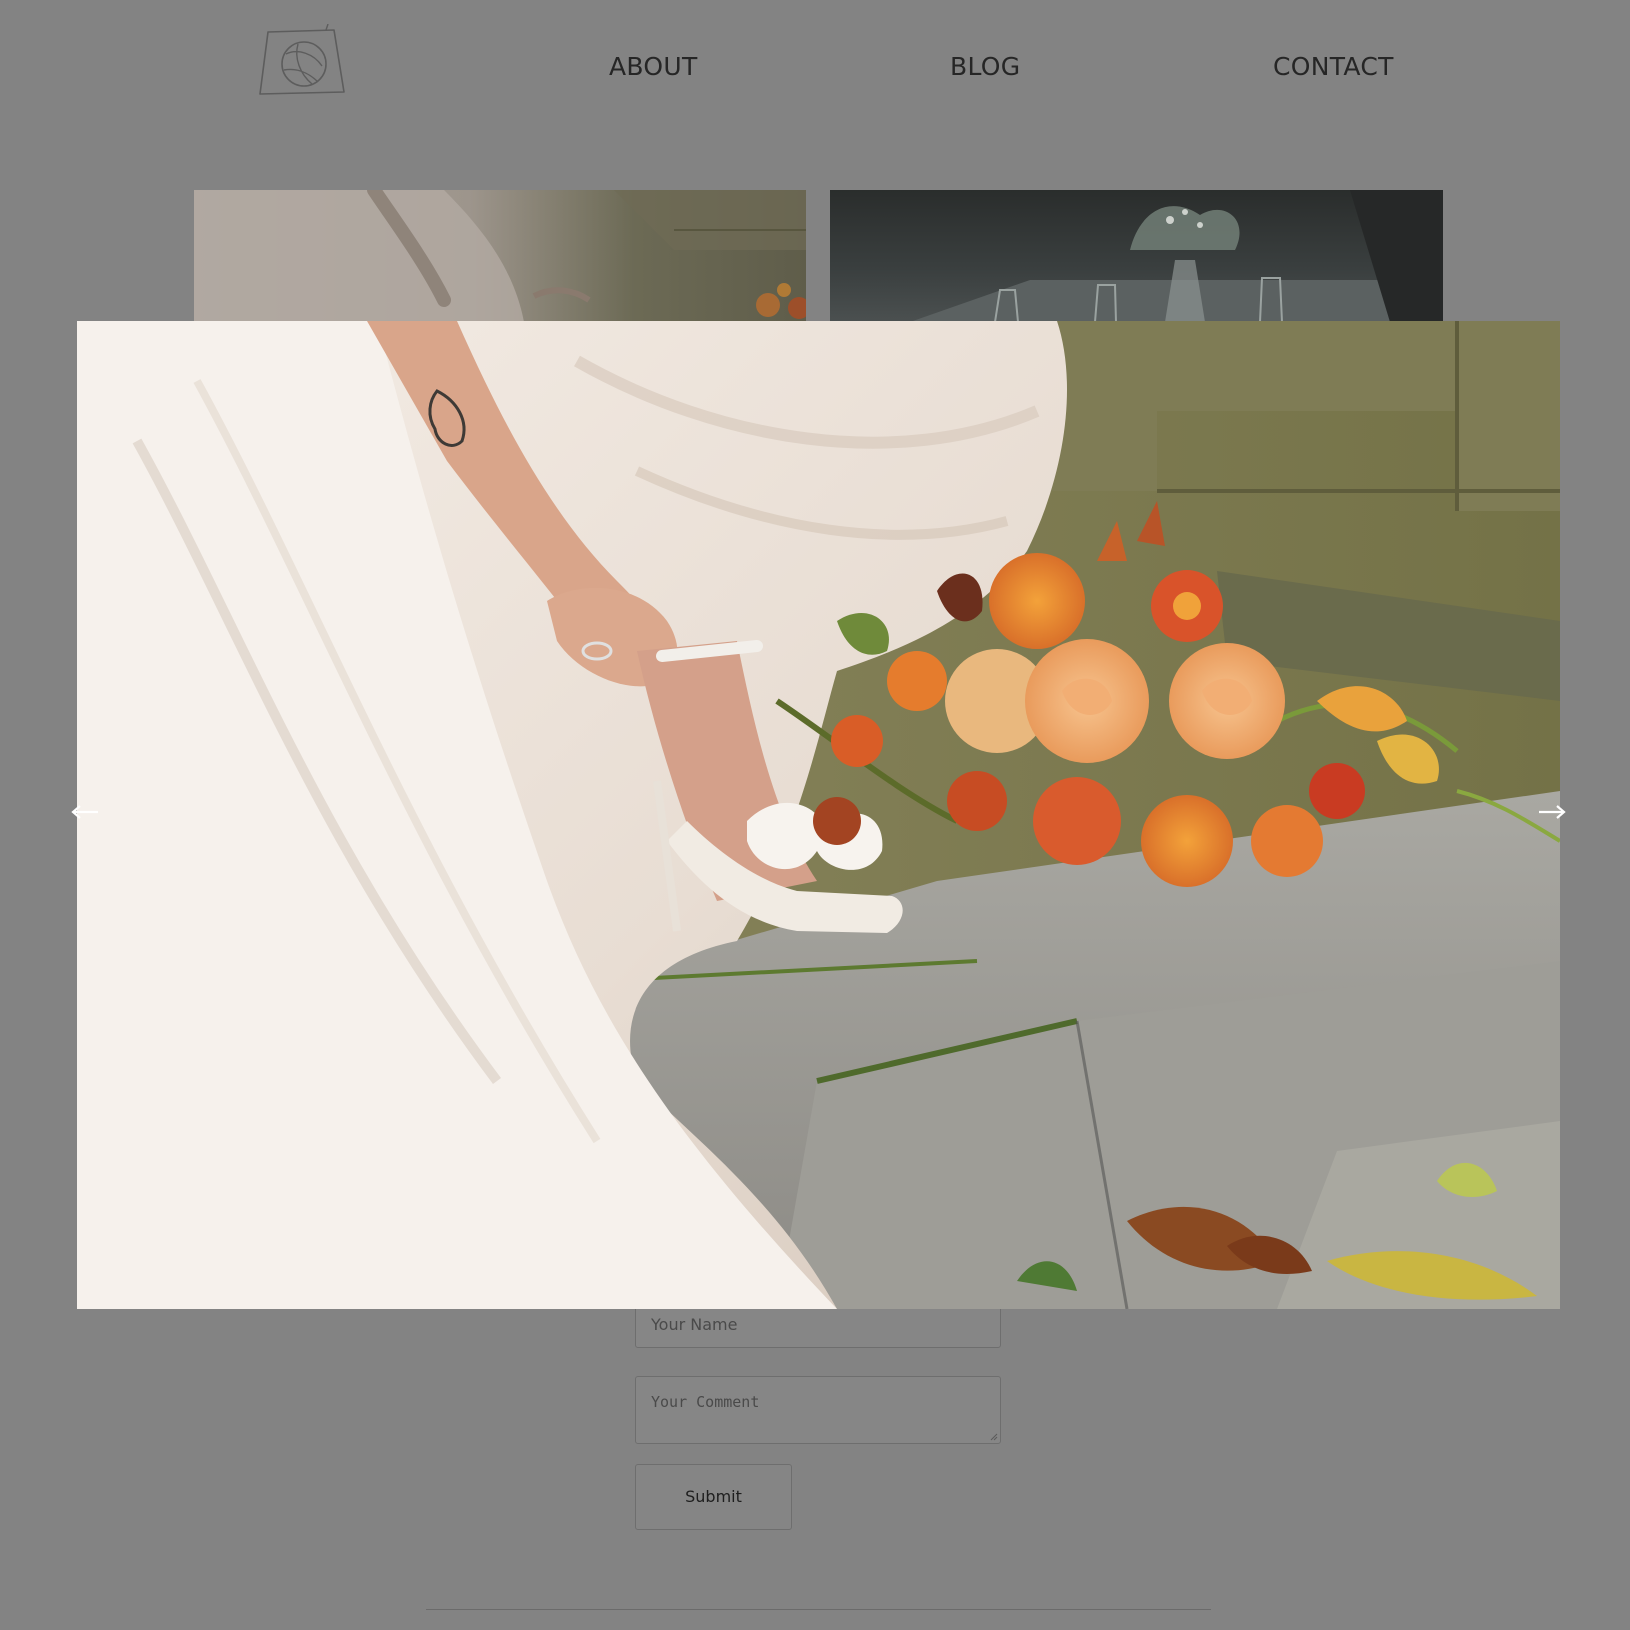 Image resolution: width=1630 pixels, height=1630 pixels. Describe the element at coordinates (815, 70) in the screenshot. I see `site-header: ABOUT BLOG CONTACT` at that location.